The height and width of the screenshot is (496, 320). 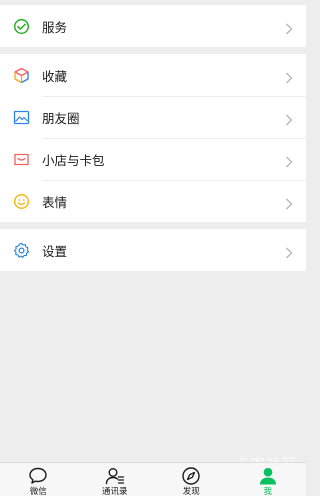 I want to click on tab-me: 我, so click(x=268, y=479).